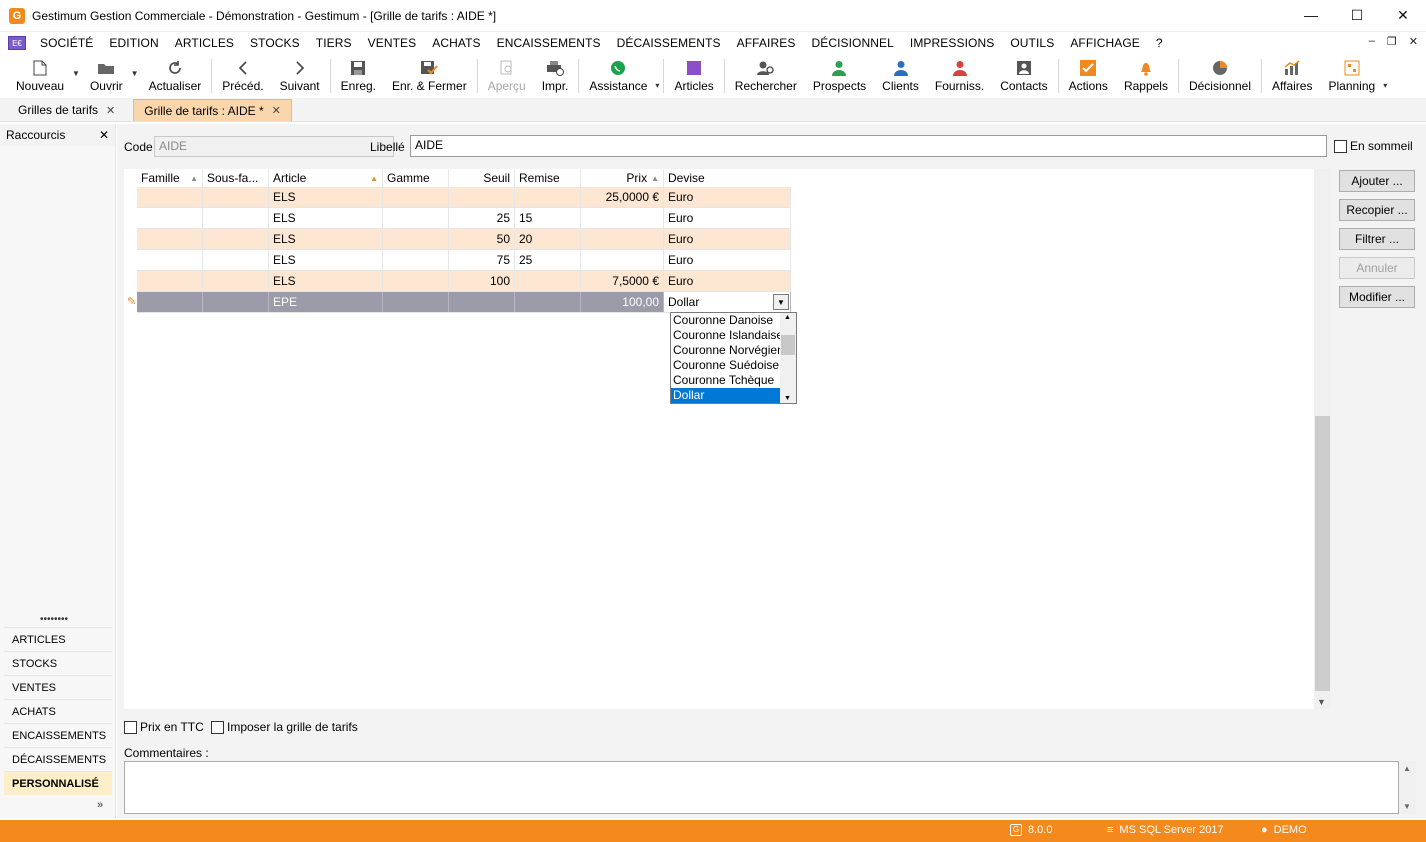 Image resolution: width=1426 pixels, height=842 pixels. Describe the element at coordinates (952, 43) in the screenshot. I see `menu-impressions: IMPRESSIONS` at that location.